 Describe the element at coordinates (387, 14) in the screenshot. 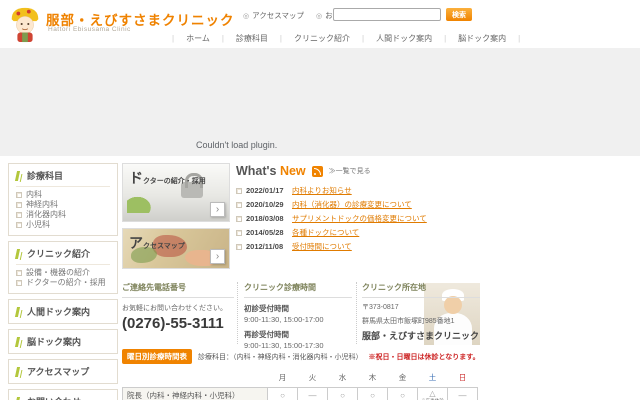

I see `search-input` at that location.